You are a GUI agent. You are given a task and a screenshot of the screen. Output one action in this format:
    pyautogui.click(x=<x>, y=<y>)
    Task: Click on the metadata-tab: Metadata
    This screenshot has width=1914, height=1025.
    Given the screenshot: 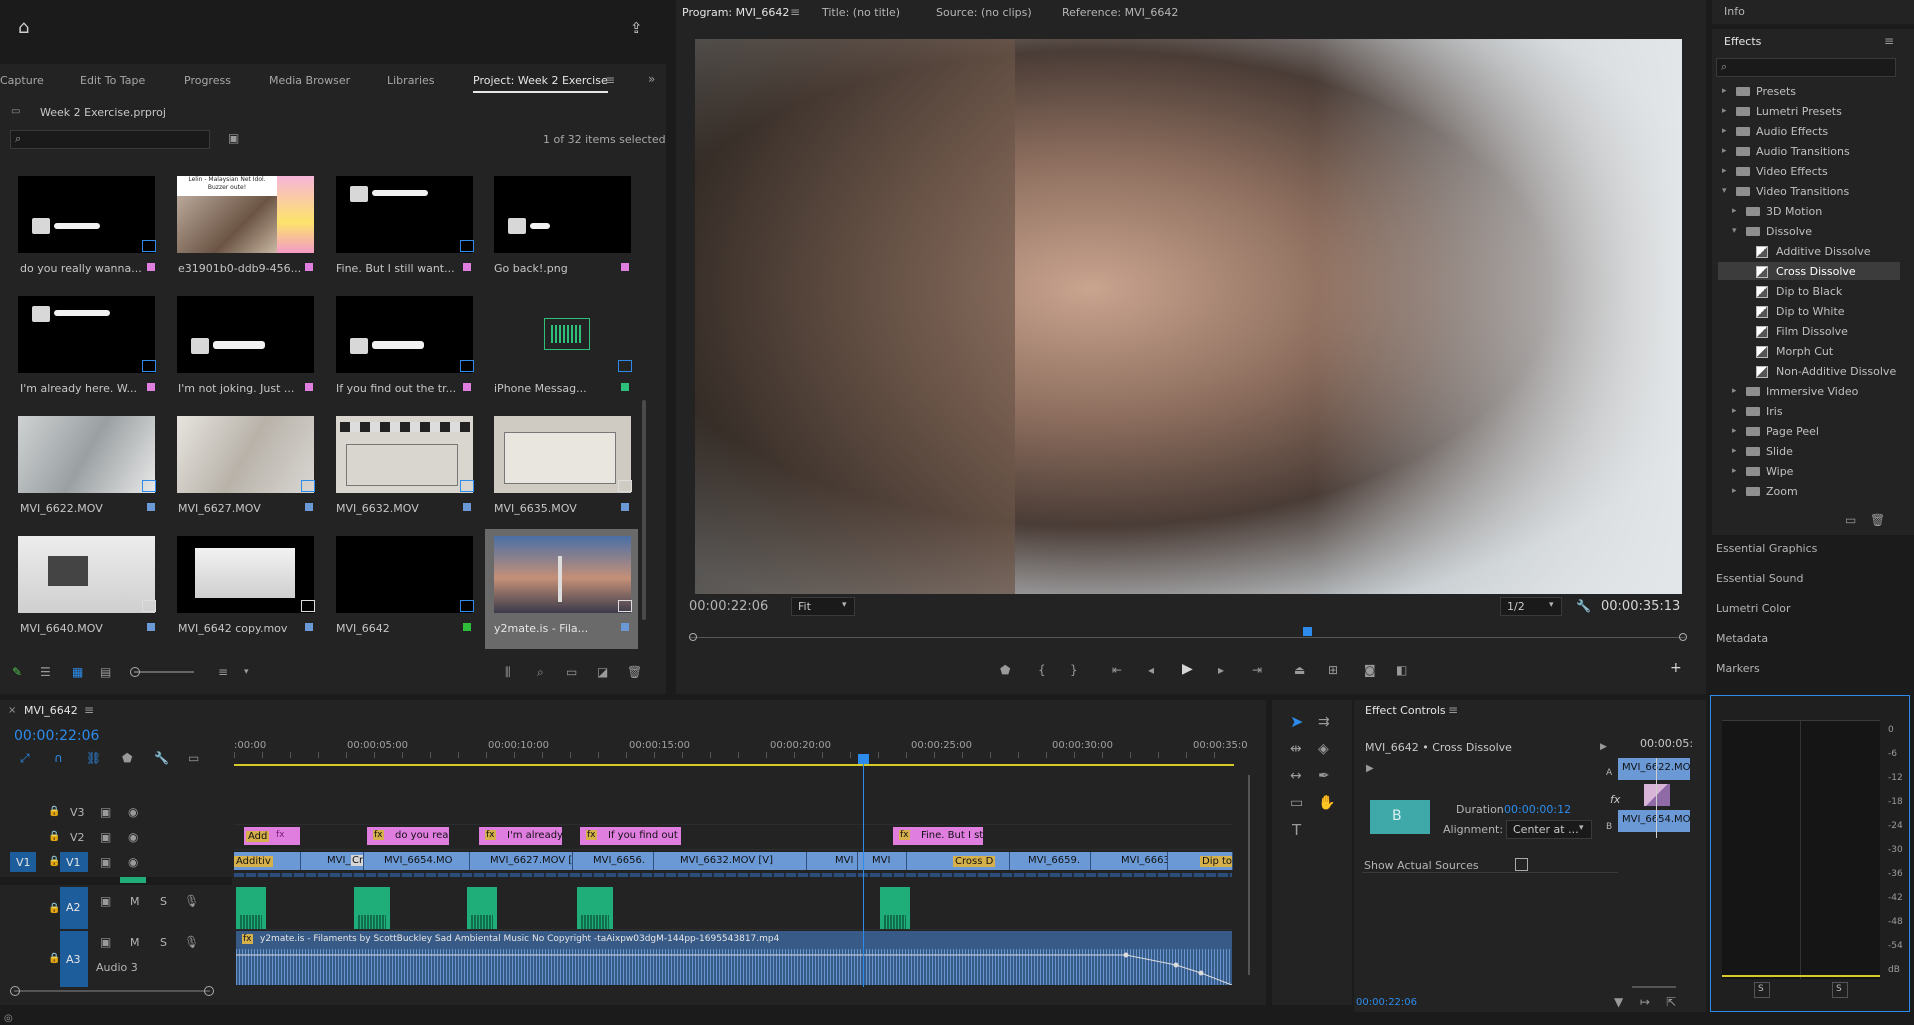 What is the action you would take?
    pyautogui.click(x=1742, y=638)
    